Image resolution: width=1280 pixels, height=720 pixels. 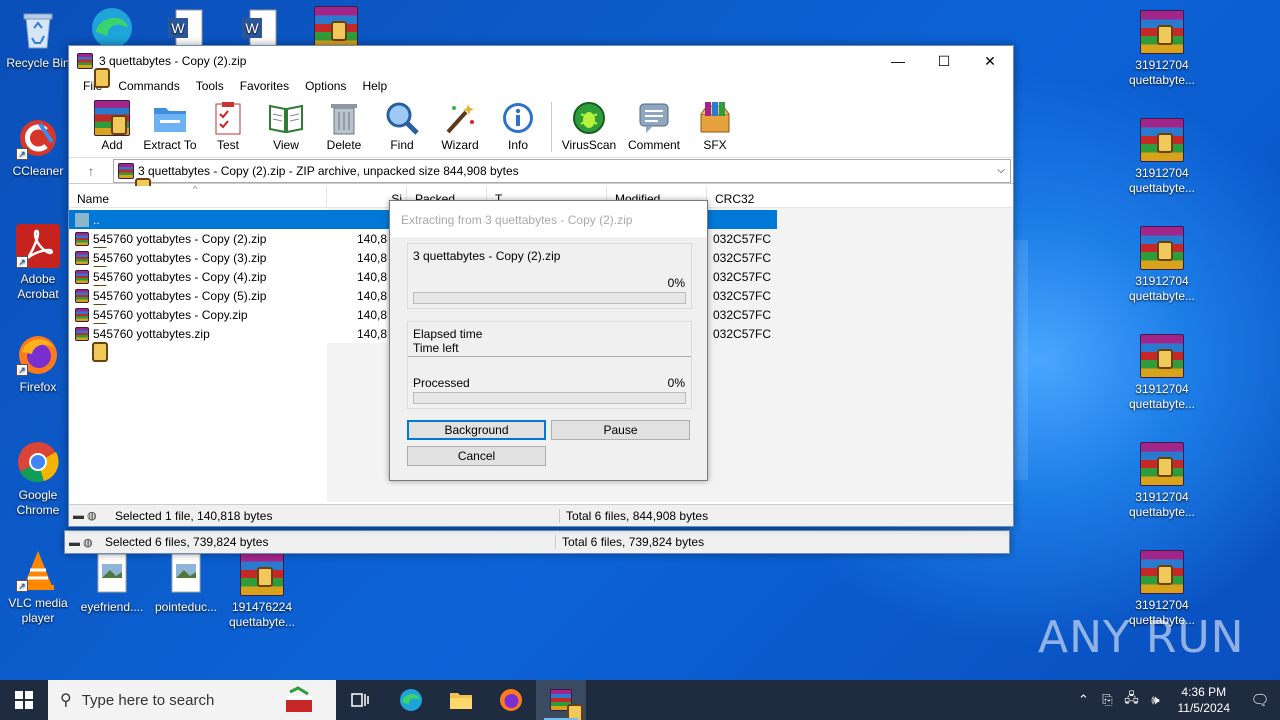 What do you see at coordinates (264, 86) in the screenshot?
I see `menu-favorites: Favorites` at bounding box center [264, 86].